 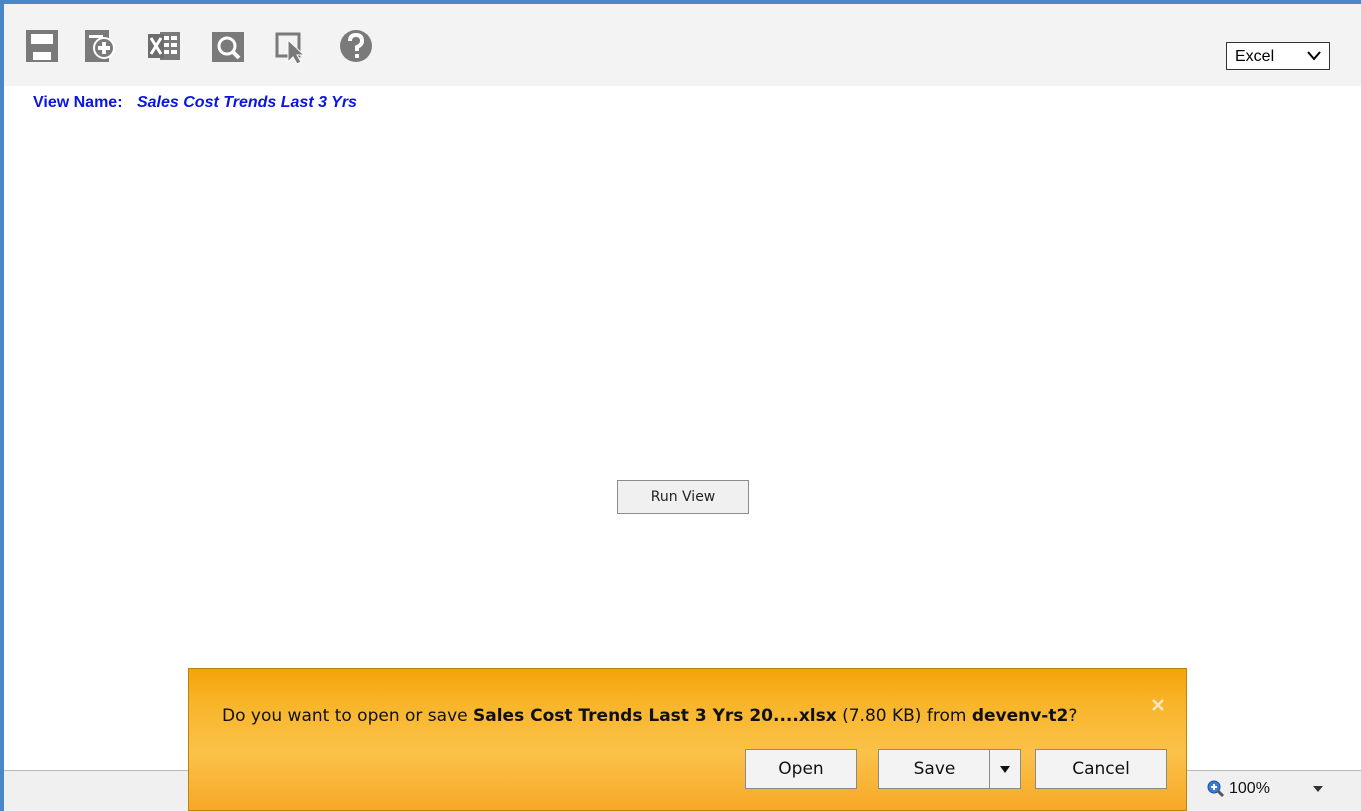 I want to click on caret-down-icon, so click(x=1005, y=769).